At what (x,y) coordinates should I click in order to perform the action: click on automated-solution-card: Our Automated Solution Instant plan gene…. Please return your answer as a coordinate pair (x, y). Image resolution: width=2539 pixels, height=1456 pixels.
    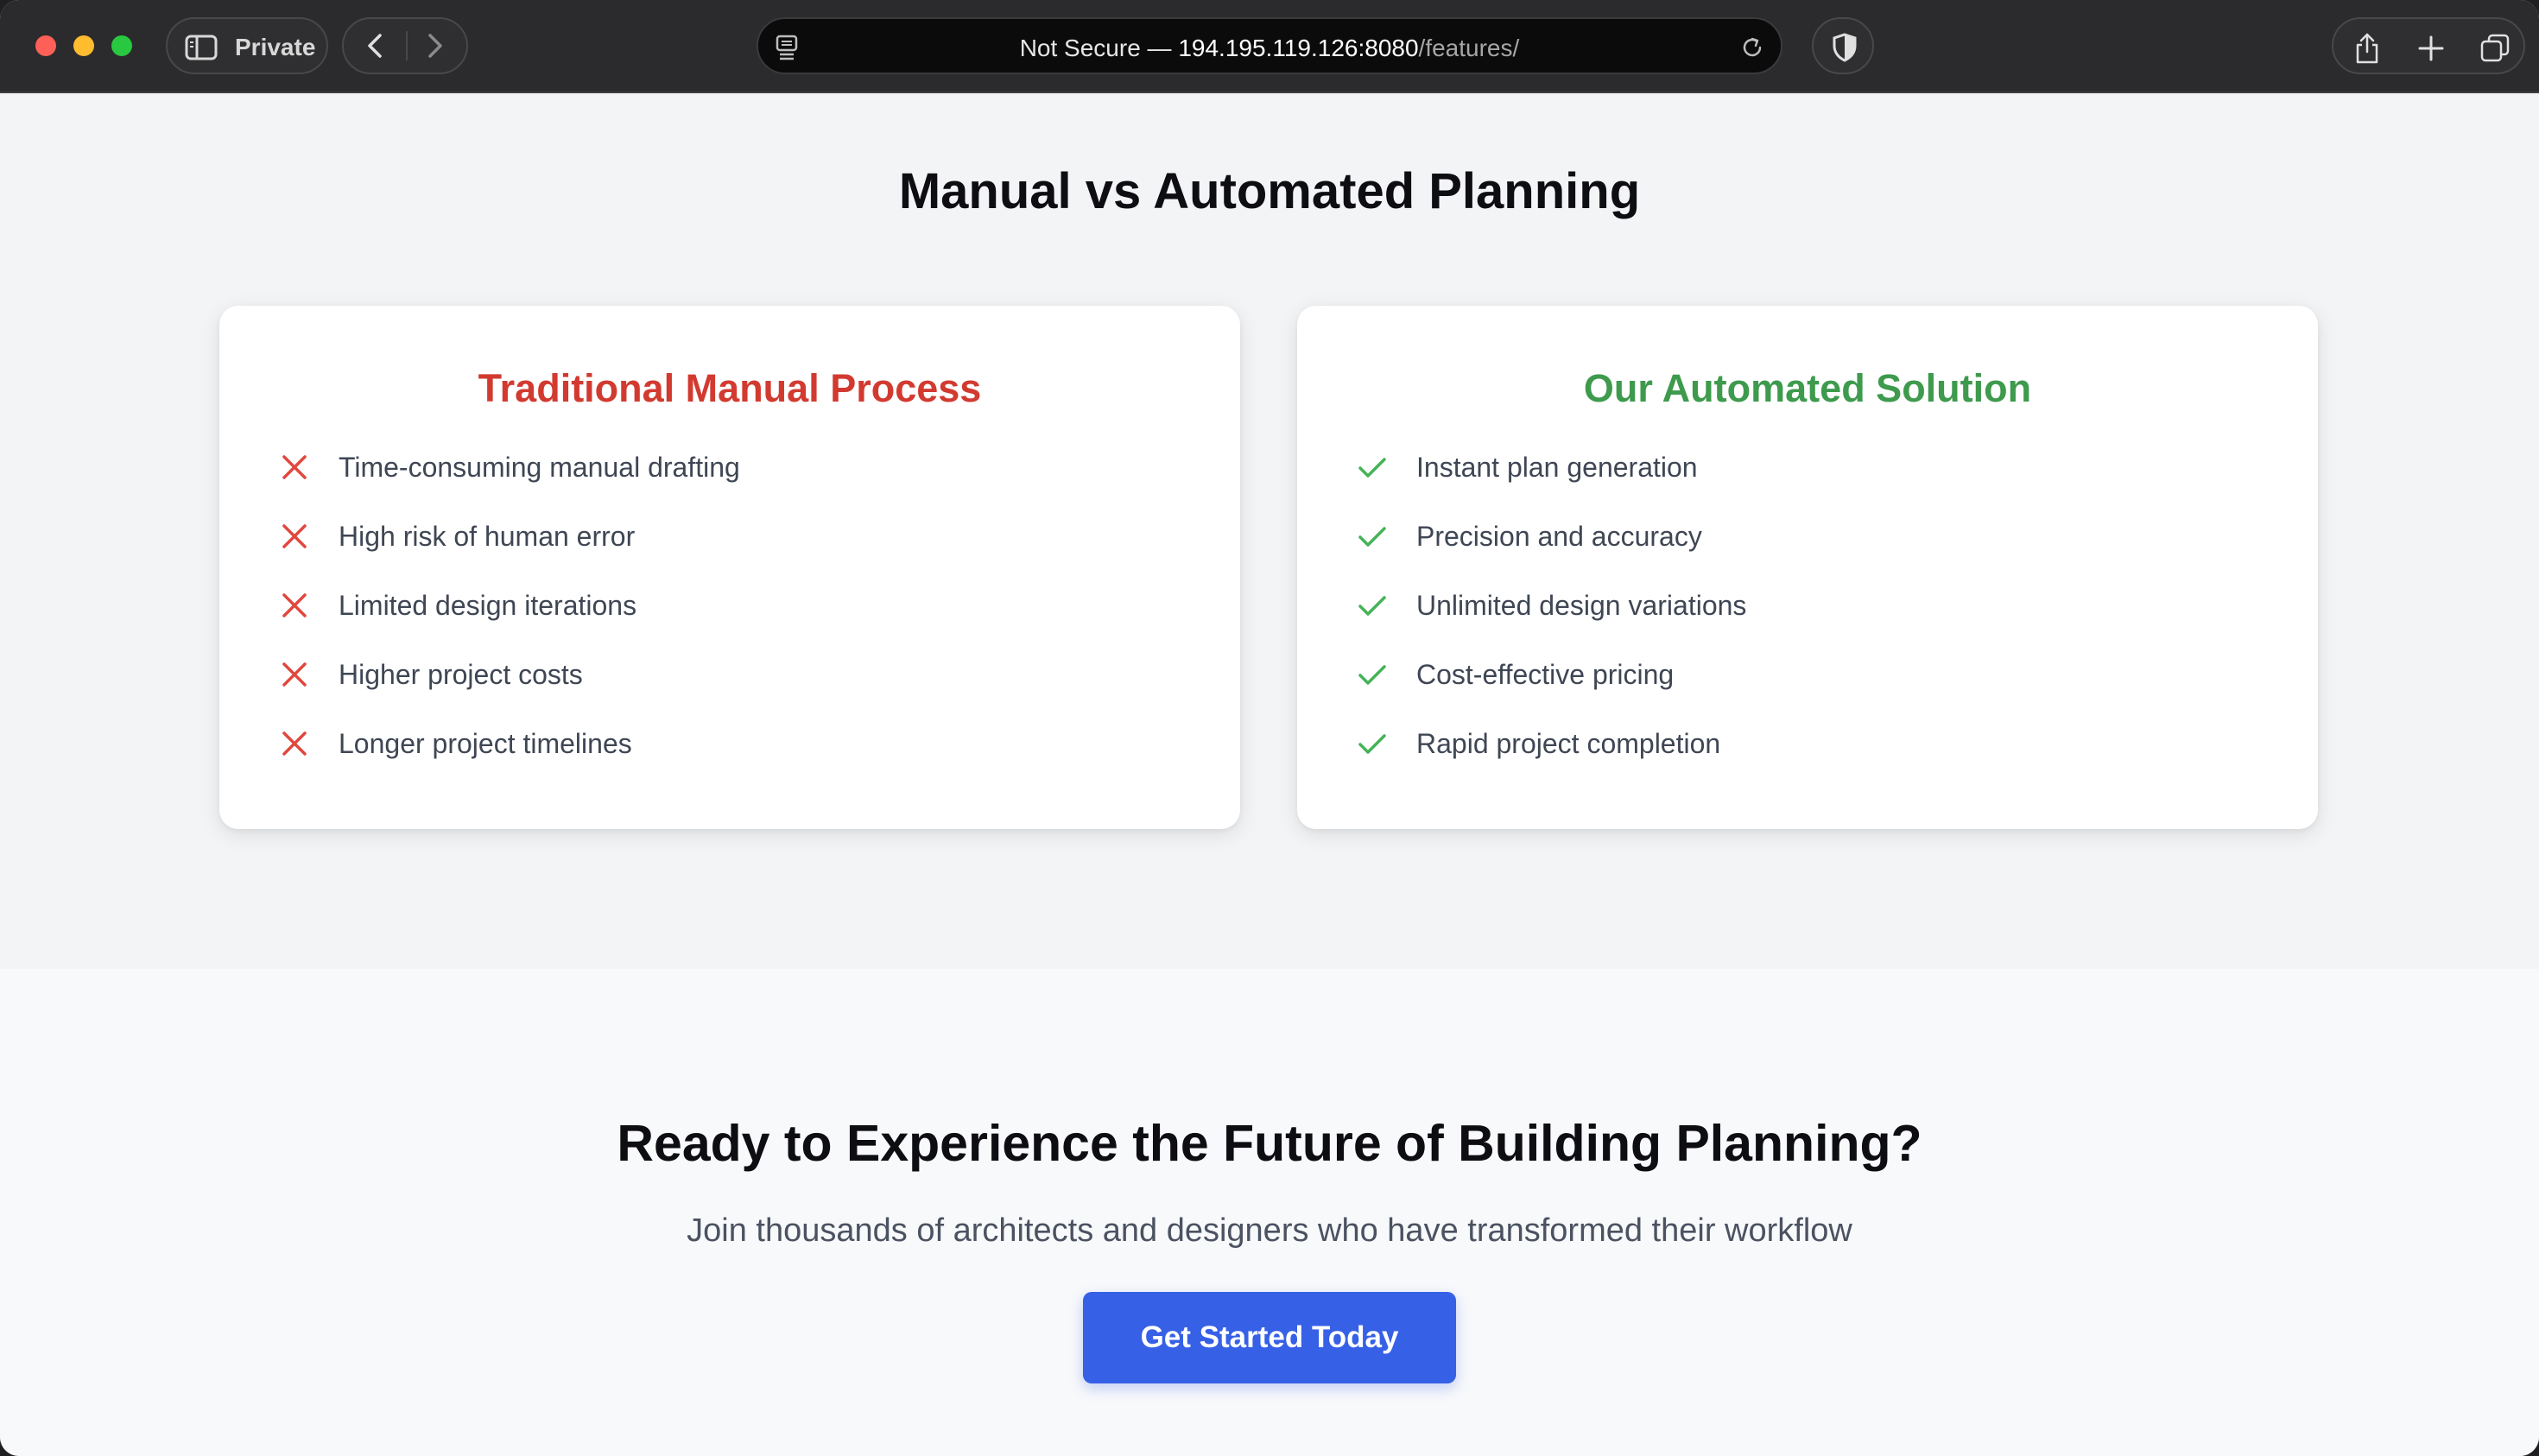
    Looking at the image, I should click on (1807, 567).